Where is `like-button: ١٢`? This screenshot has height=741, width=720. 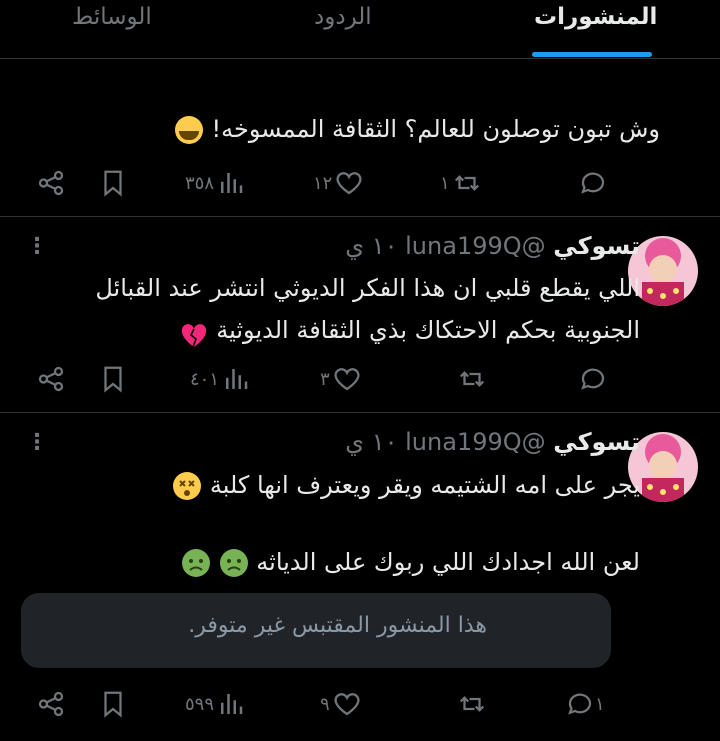 like-button: ١٢ is located at coordinates (338, 183).